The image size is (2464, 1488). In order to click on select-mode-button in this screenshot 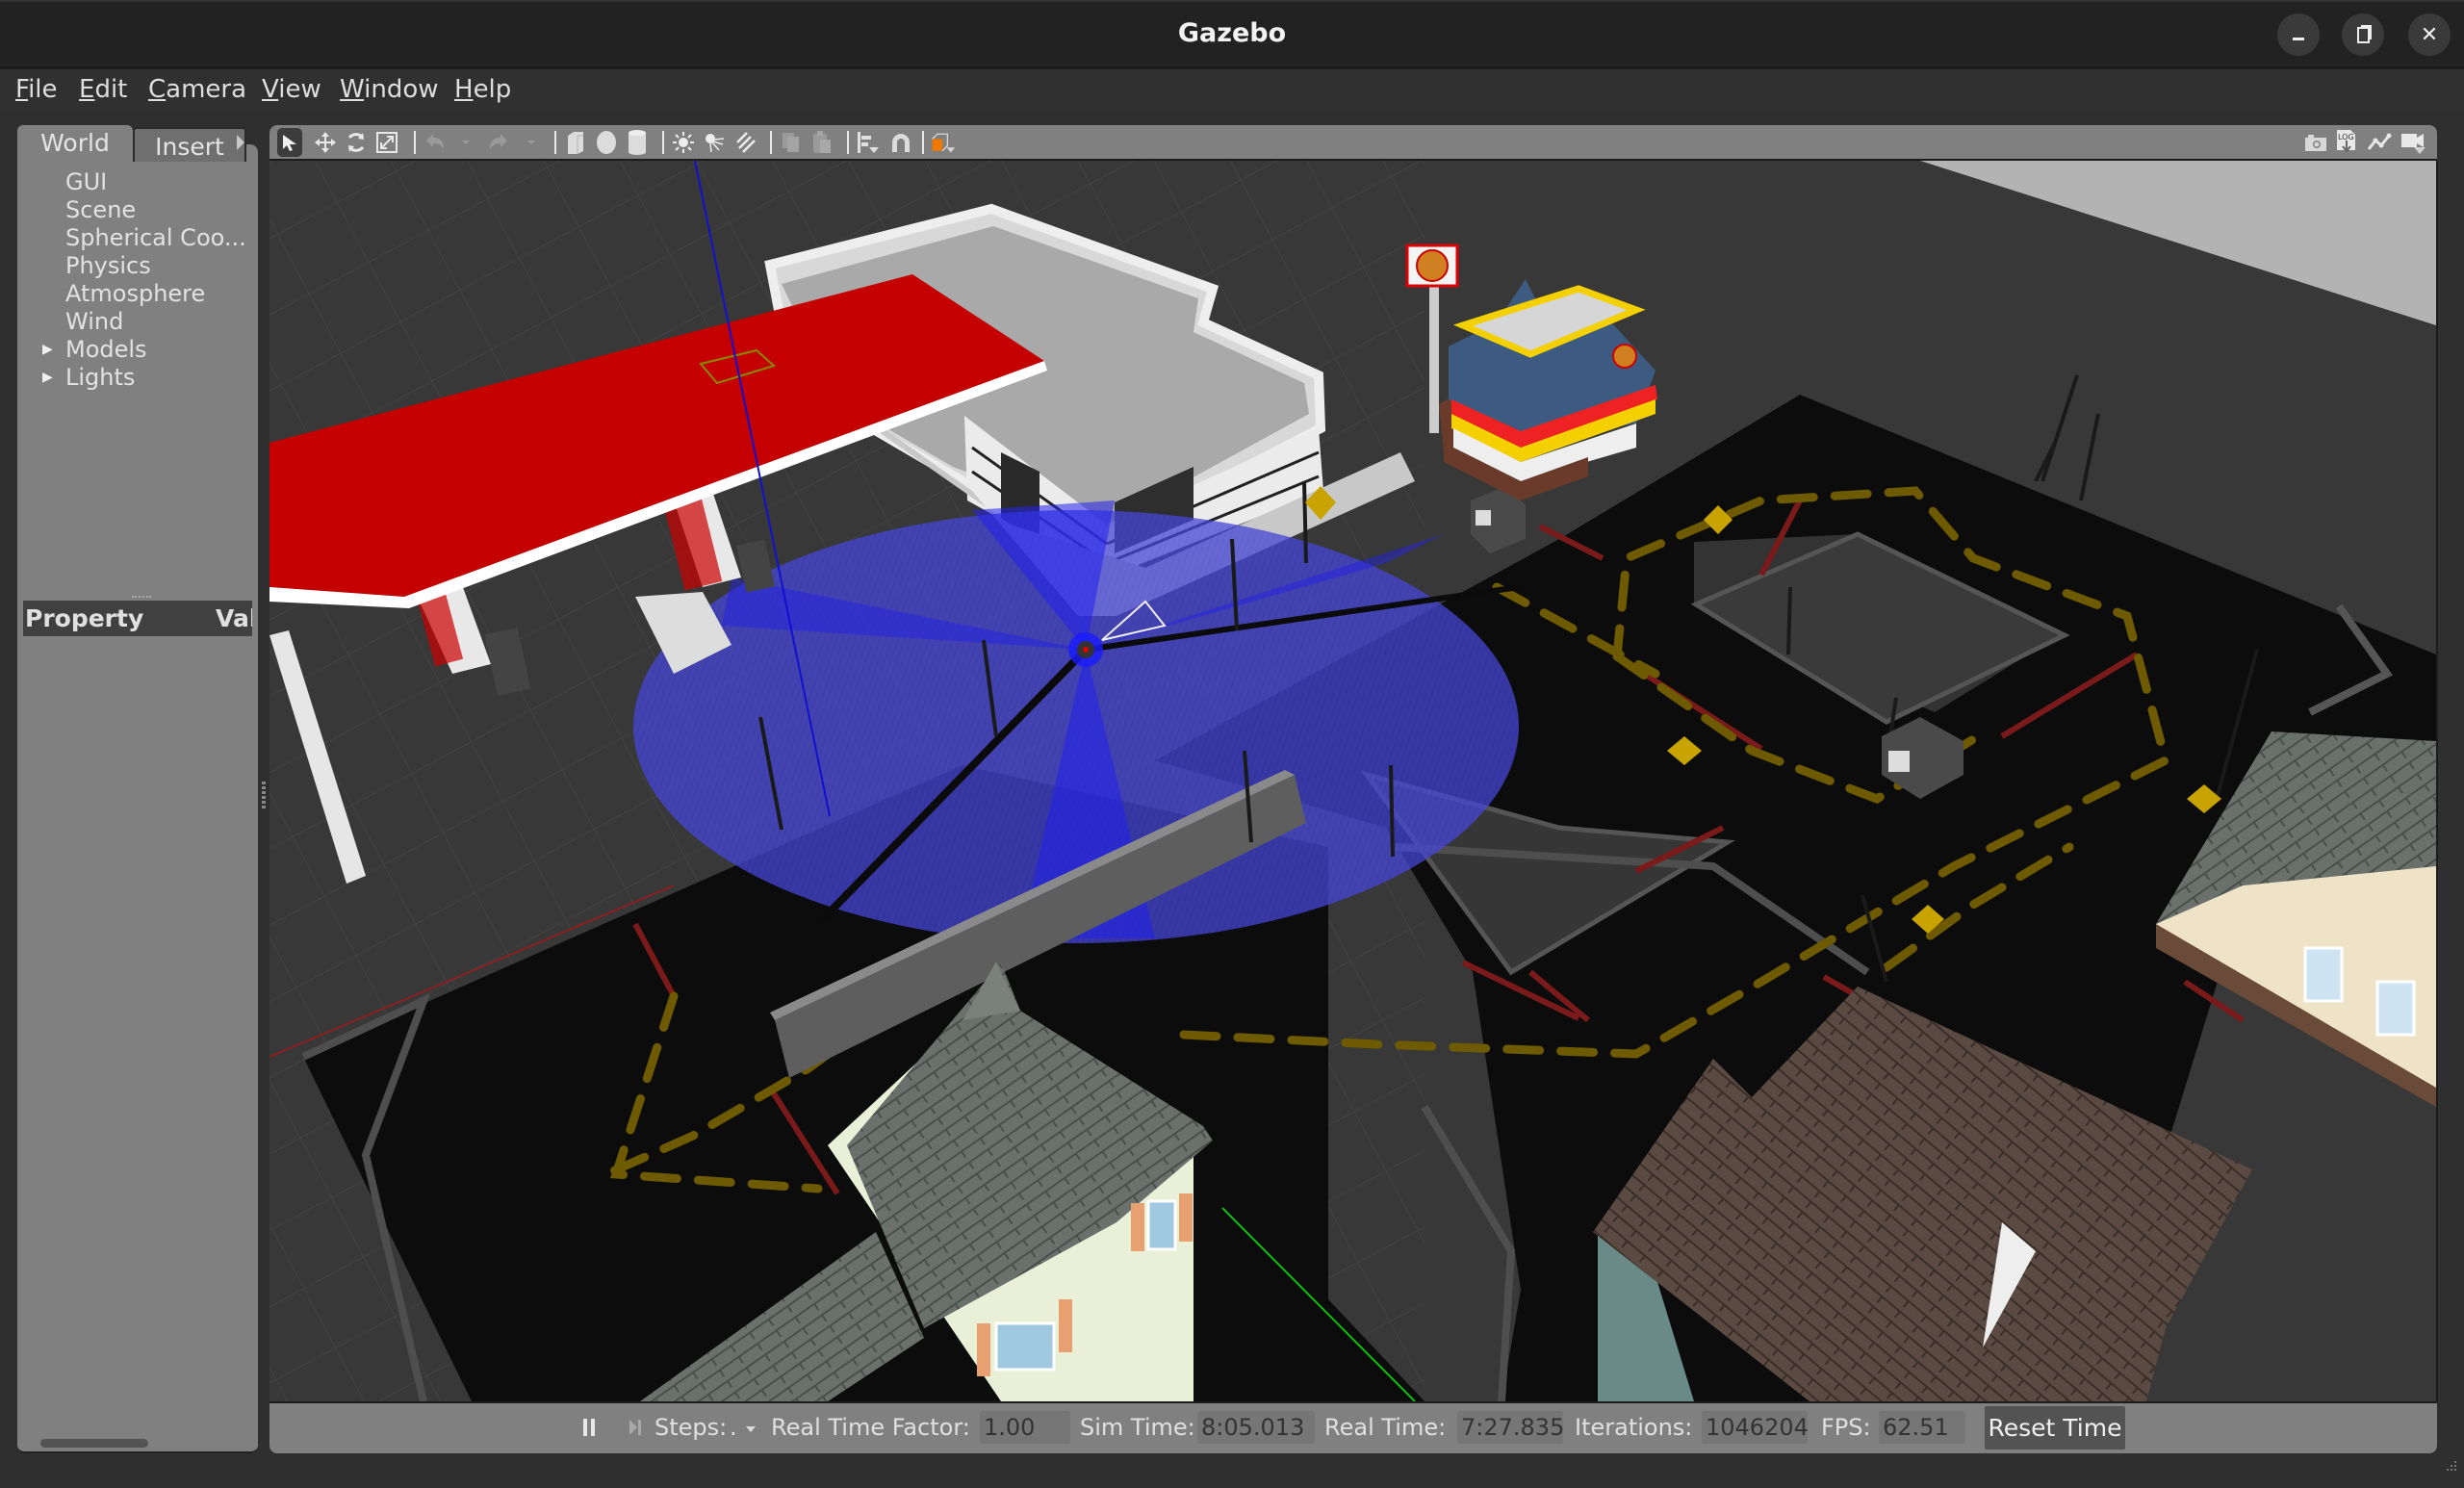, I will do `click(289, 143)`.